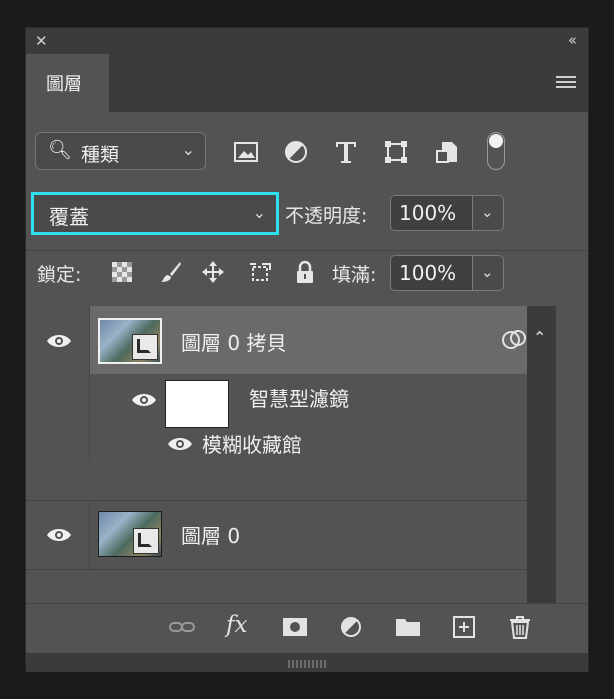 The height and width of the screenshot is (699, 614). Describe the element at coordinates (122, 272) in the screenshot. I see `lock-transparency-icon` at that location.